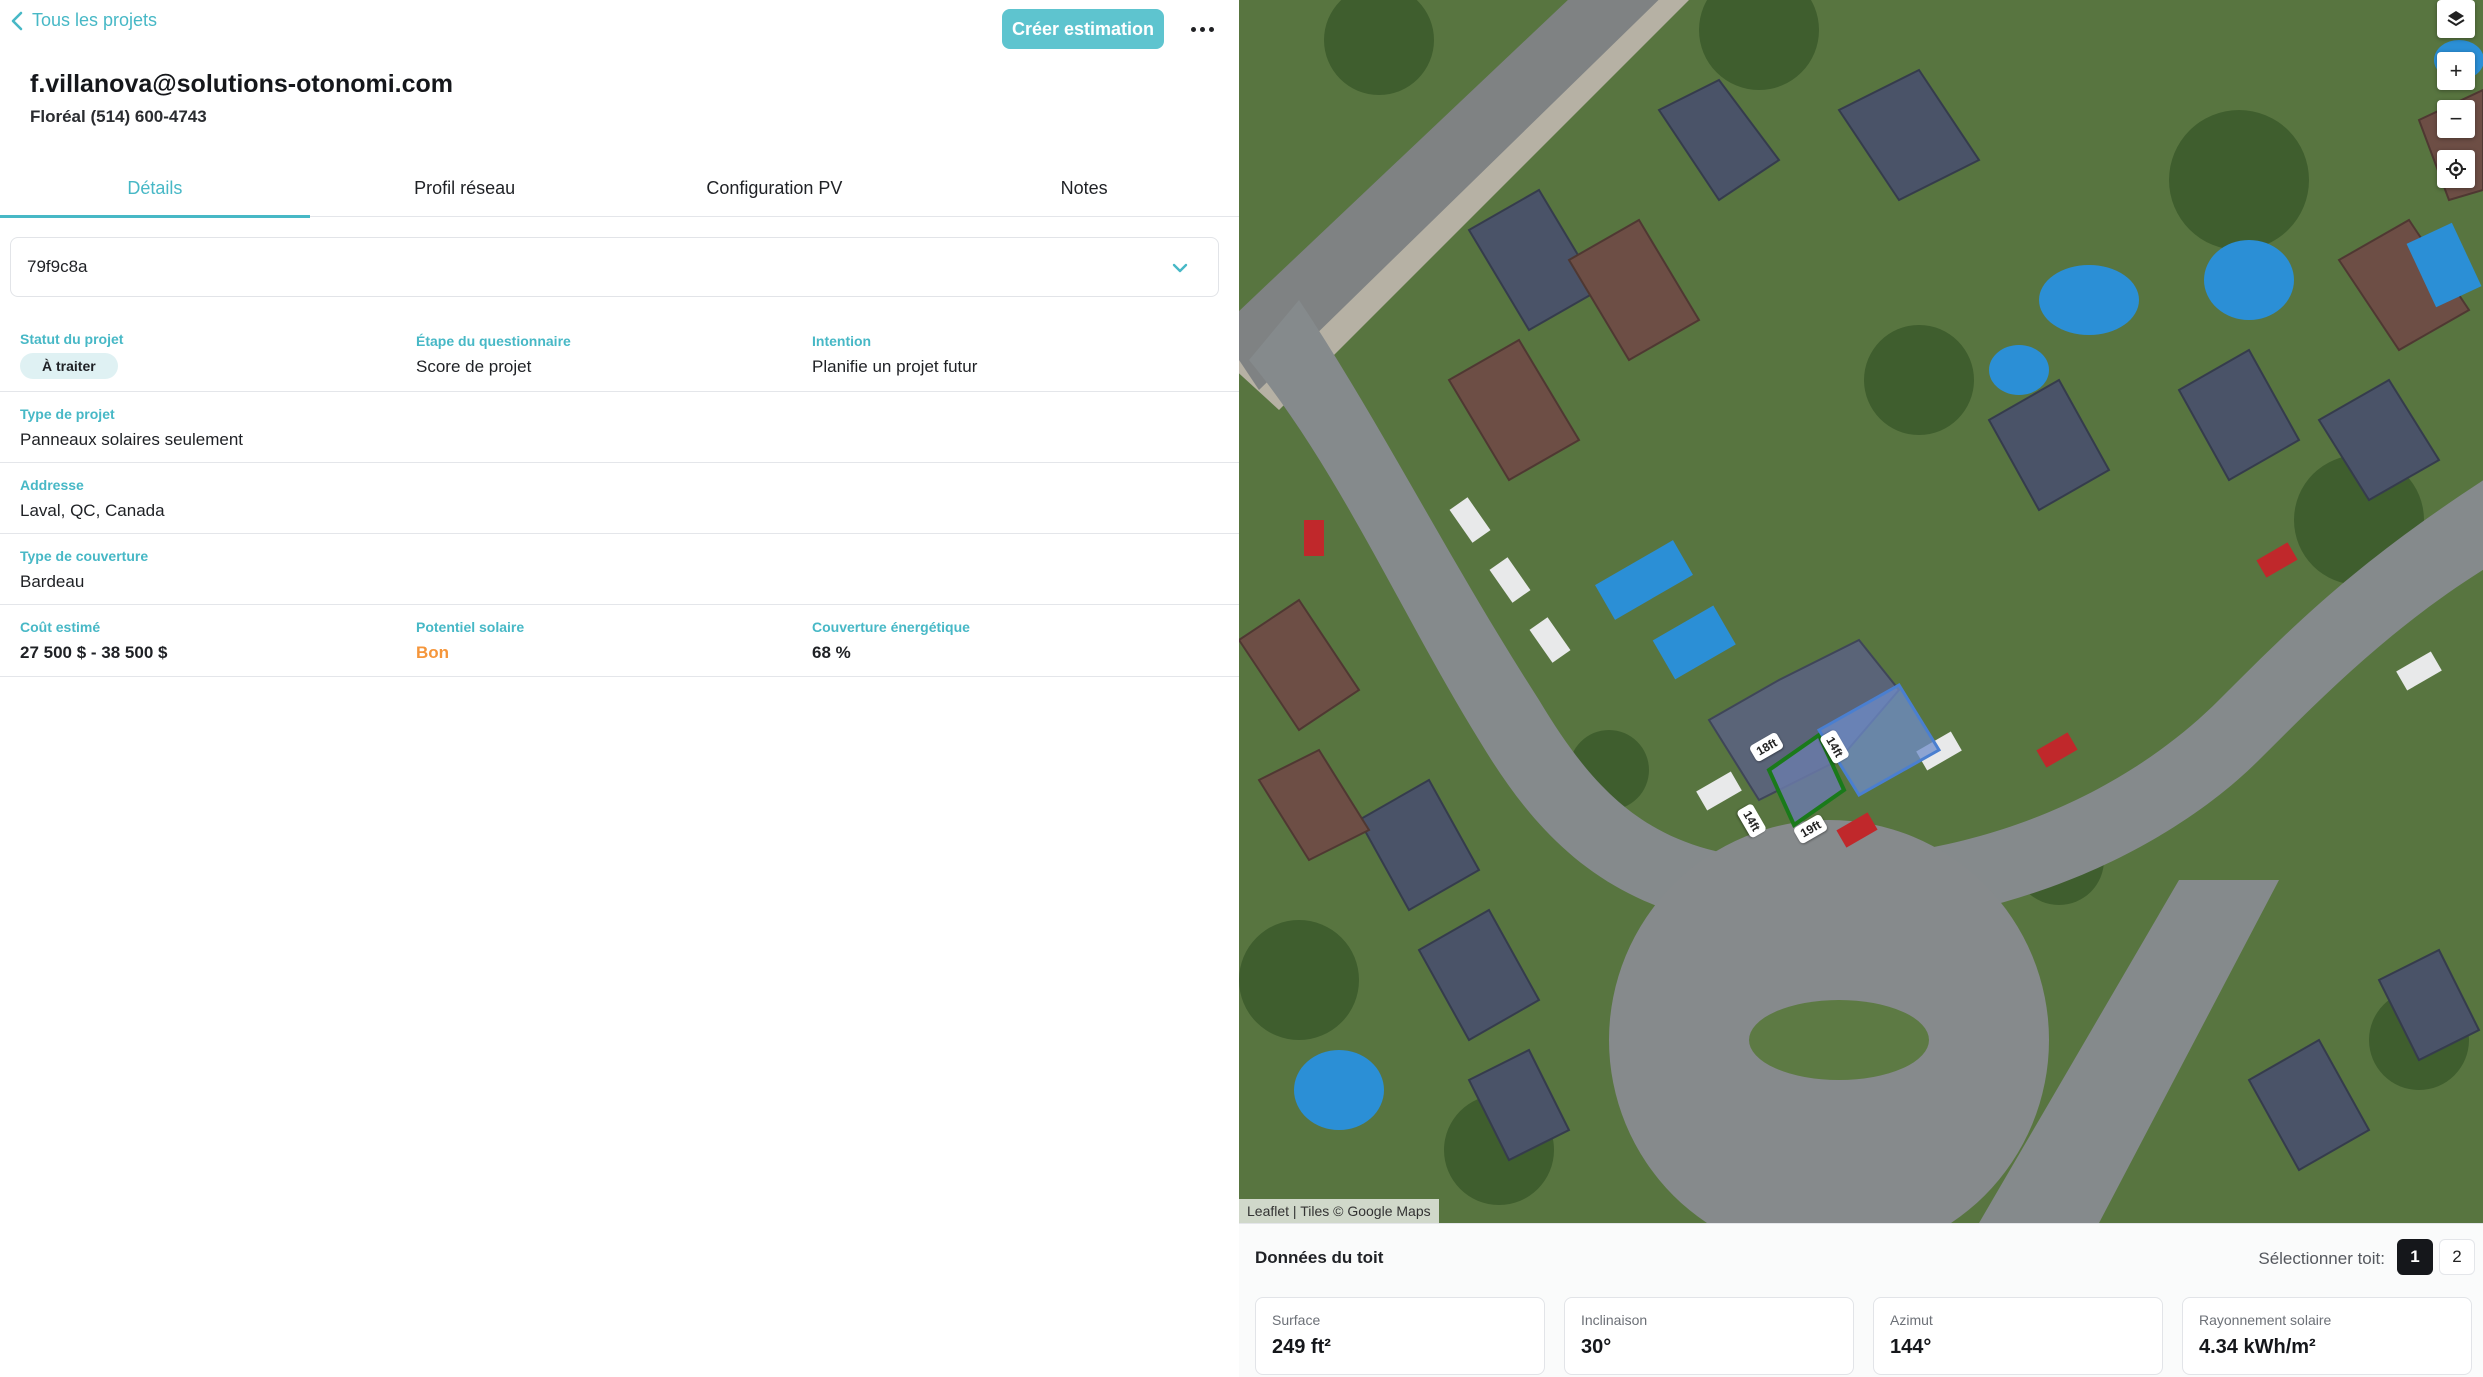 This screenshot has width=2483, height=1377. Describe the element at coordinates (1180, 268) in the screenshot. I see `chevron-down-icon` at that location.